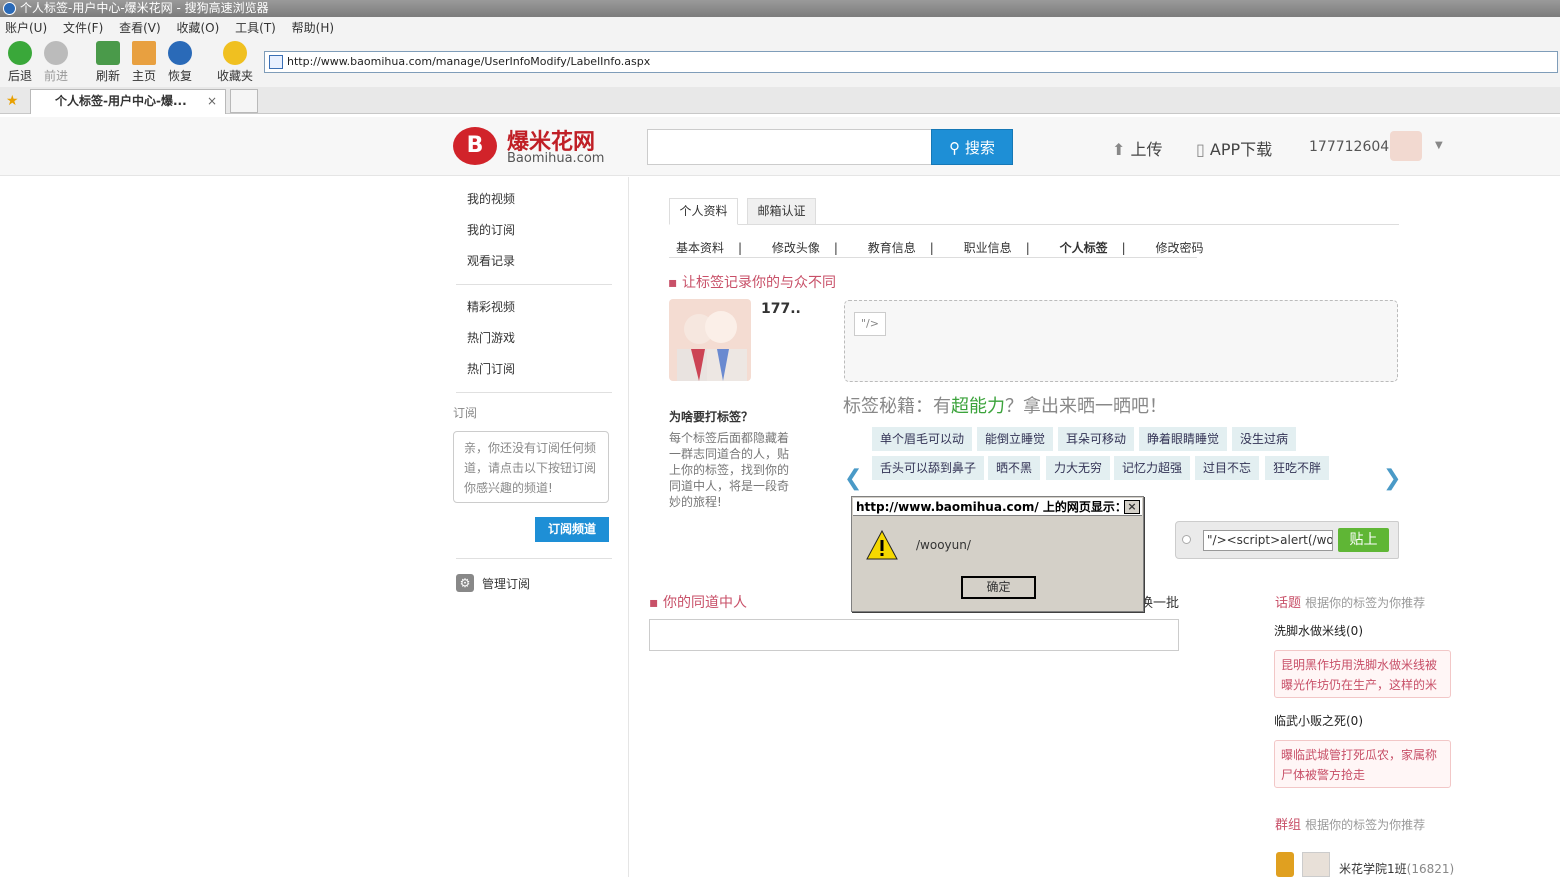 This screenshot has height=877, width=1560. Describe the element at coordinates (1183, 439) in the screenshot. I see `suggested-tag: 睁着眼睛睡觉` at that location.